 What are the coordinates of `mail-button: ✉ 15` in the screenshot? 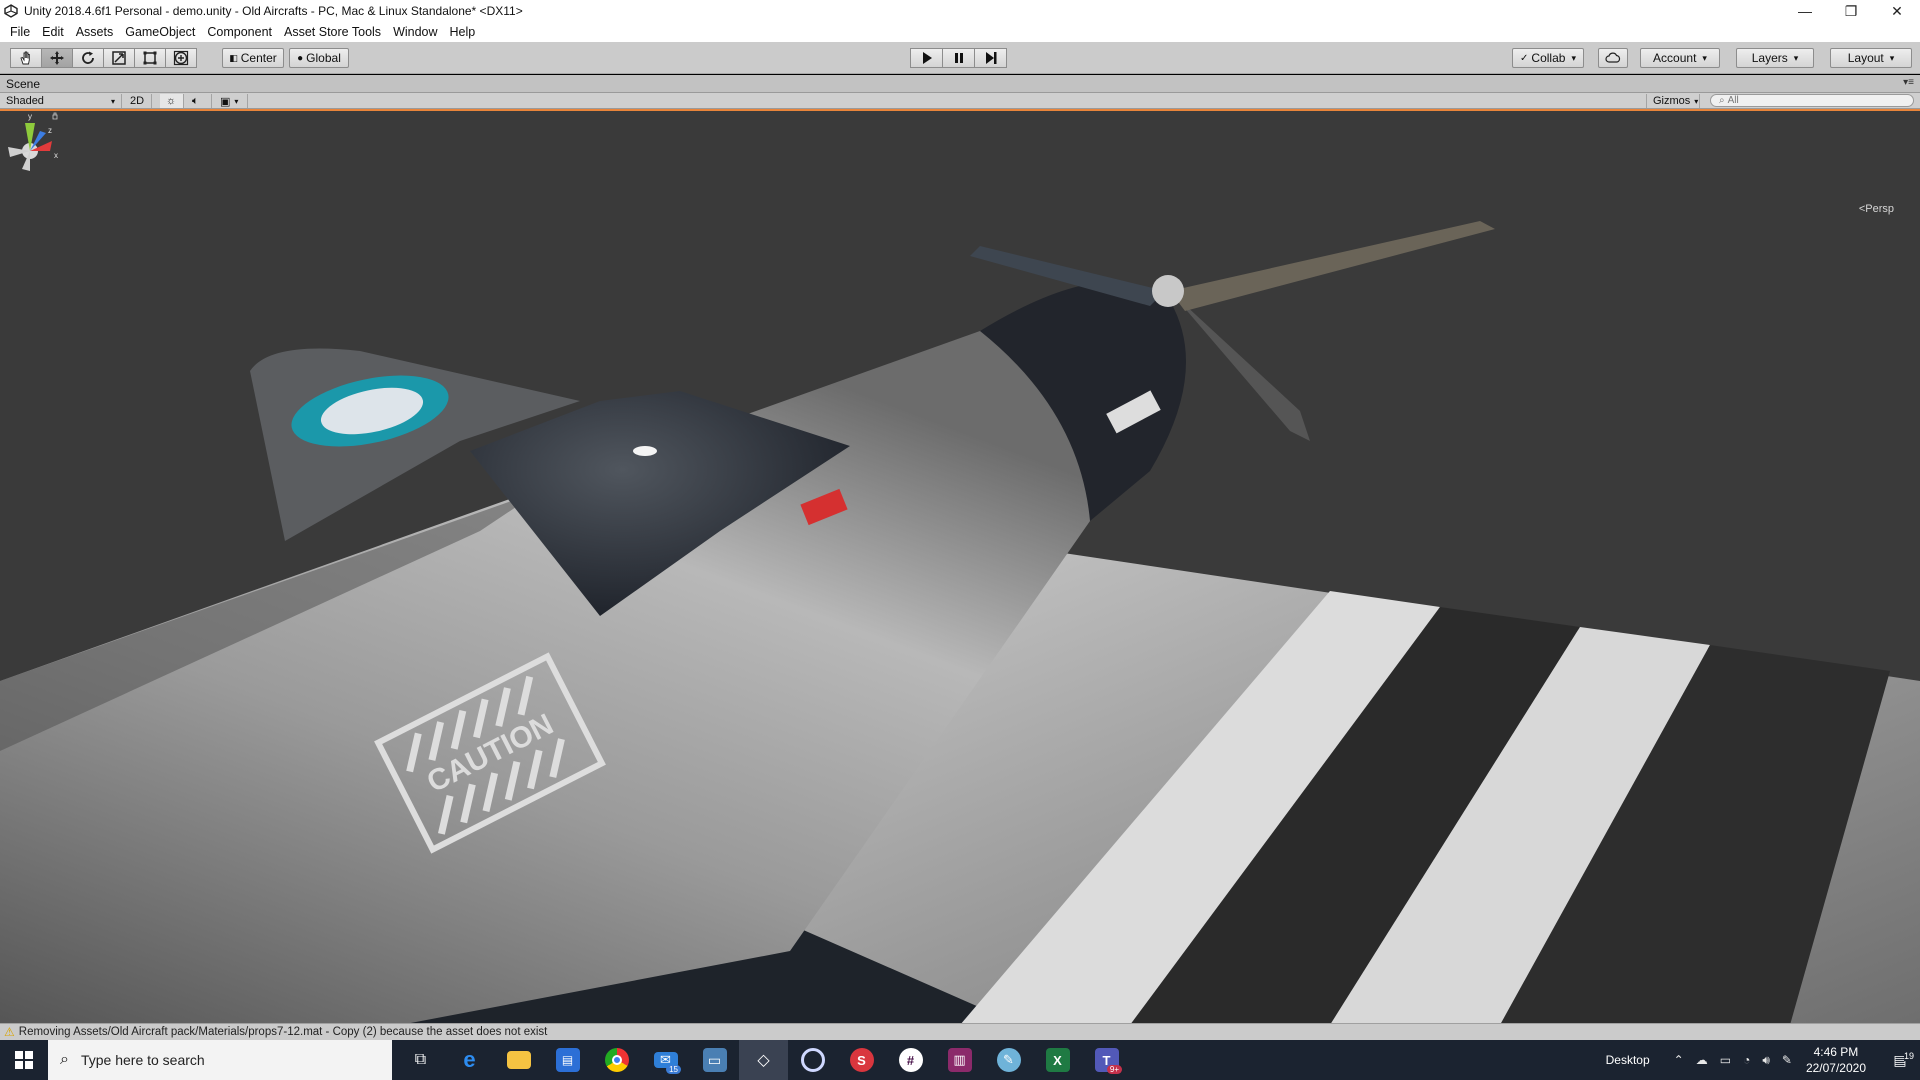 It's located at (665, 1060).